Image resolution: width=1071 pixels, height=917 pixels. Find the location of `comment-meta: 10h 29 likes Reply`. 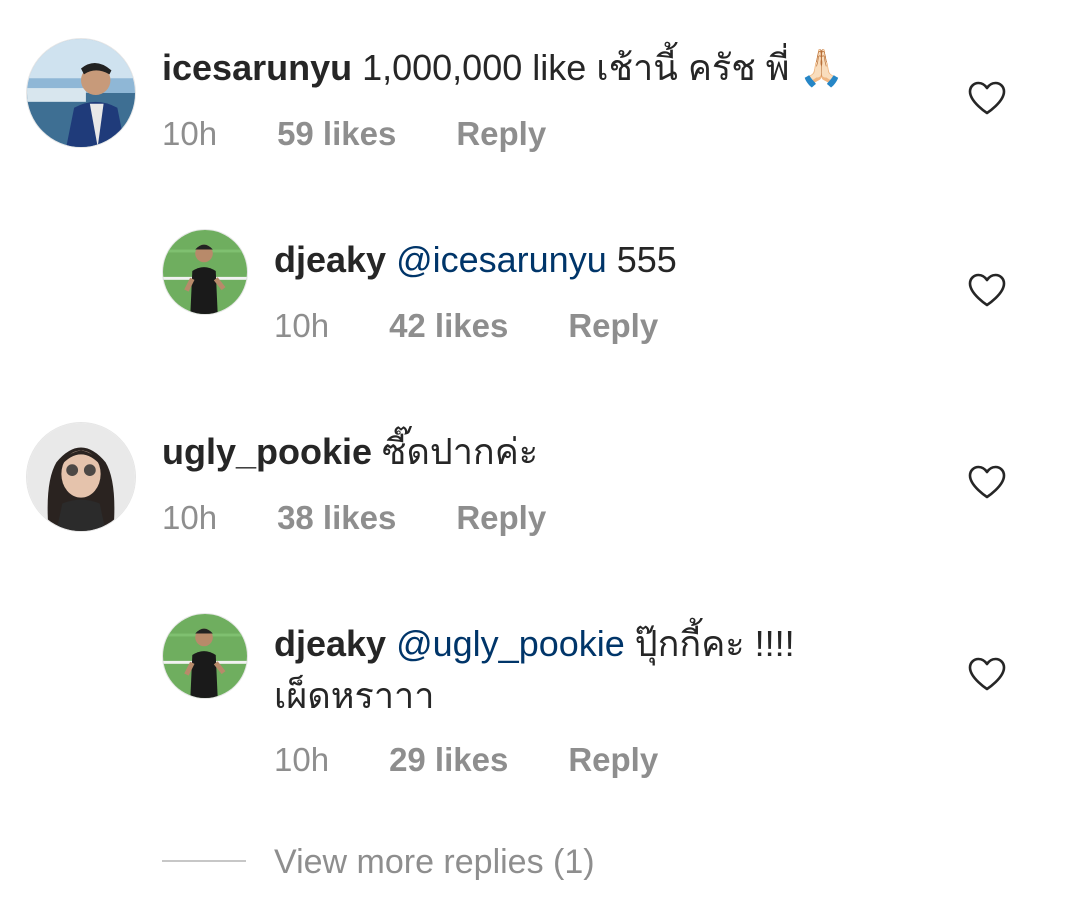

comment-meta: 10h 29 likes Reply is located at coordinates (466, 760).